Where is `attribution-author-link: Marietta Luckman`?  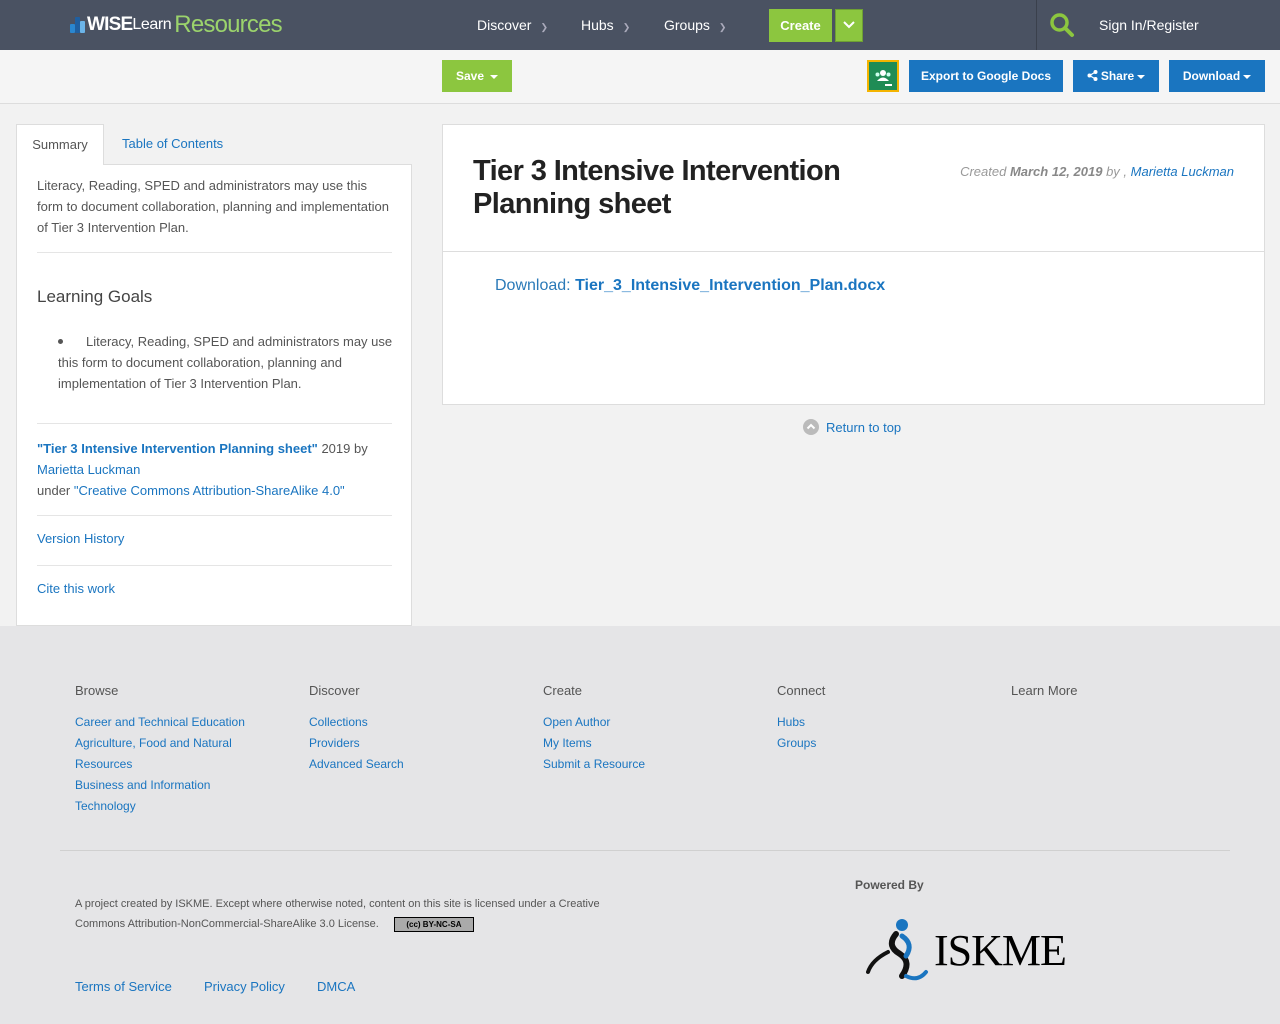
attribution-author-link: Marietta Luckman is located at coordinates (88, 469).